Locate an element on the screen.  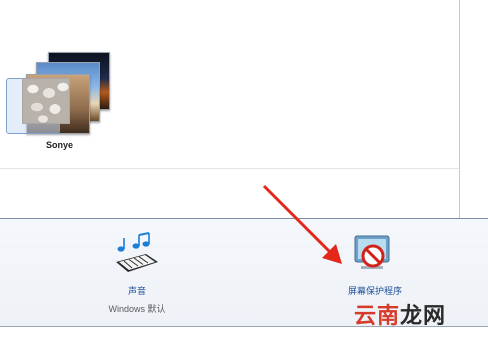
sound-settings-link: 声音 Windows 默认 is located at coordinates (137, 277).